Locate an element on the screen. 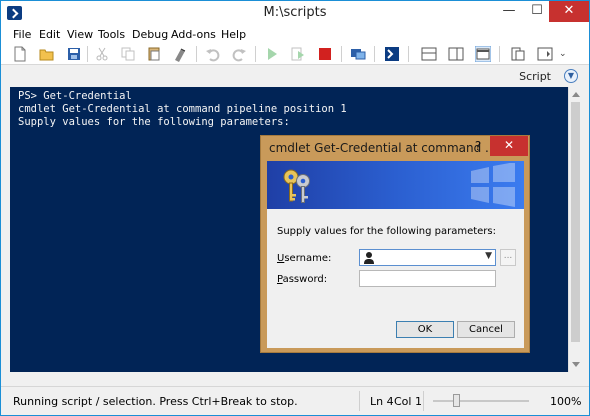 The image size is (590, 416). scroll-thumb is located at coordinates (575, 222).